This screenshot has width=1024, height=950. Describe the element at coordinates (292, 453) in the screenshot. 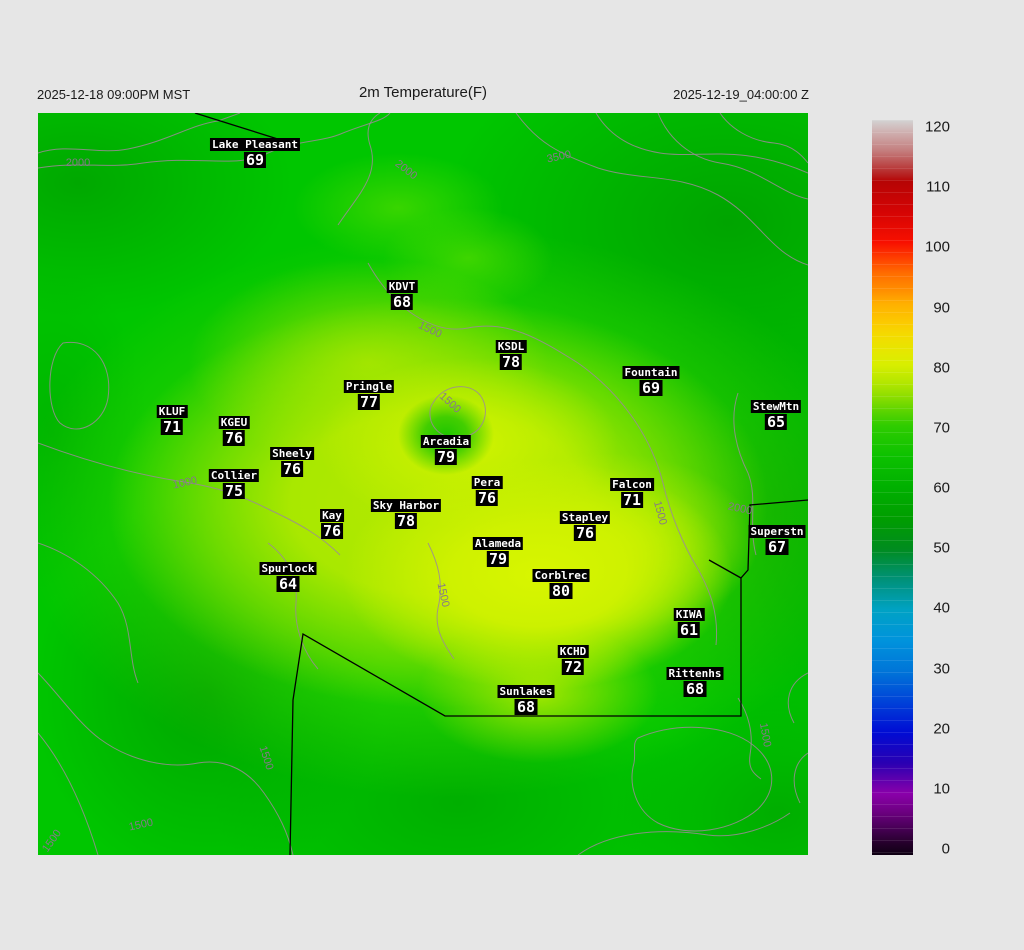

I see `station-name-label: Sheely` at that location.